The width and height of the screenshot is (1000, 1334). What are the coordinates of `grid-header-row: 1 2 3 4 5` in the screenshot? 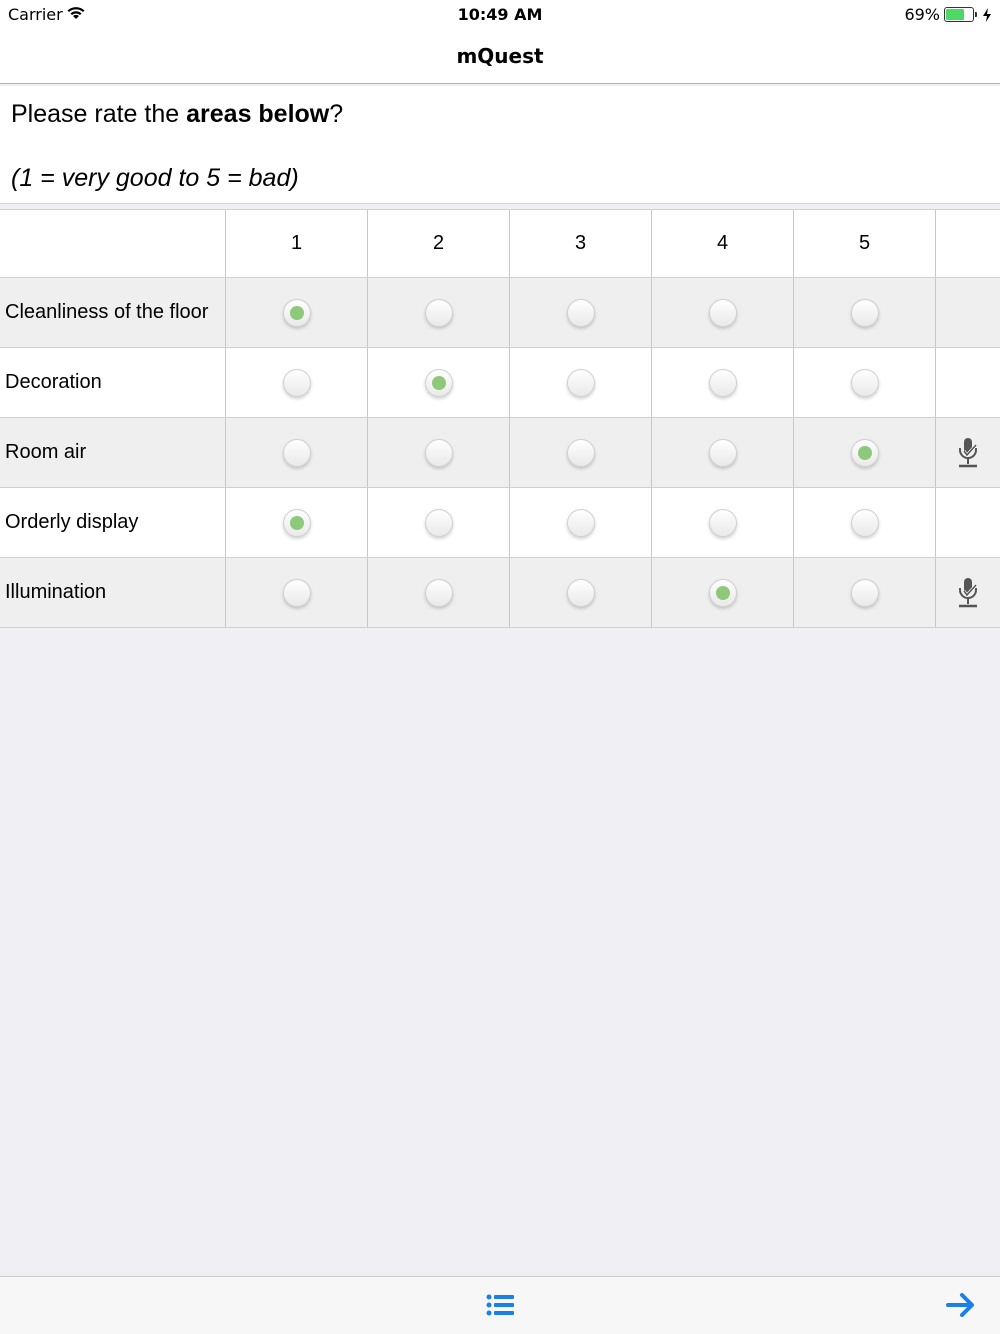 It's located at (500, 243).